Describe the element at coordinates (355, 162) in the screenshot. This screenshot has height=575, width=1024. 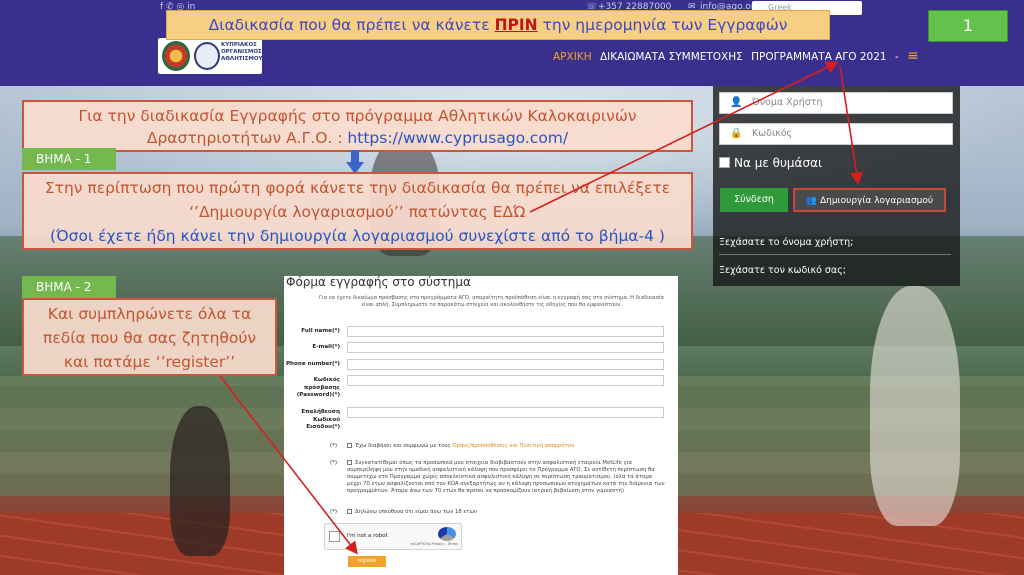
I see `down-arrow-icon` at that location.